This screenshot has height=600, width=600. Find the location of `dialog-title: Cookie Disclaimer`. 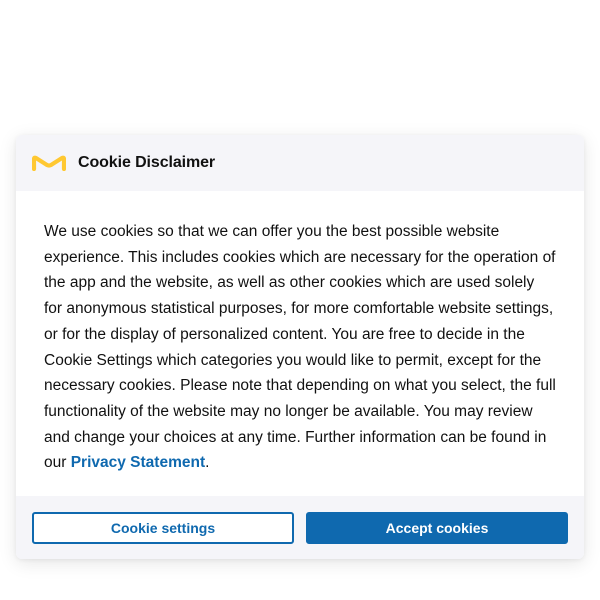

dialog-title: Cookie Disclaimer is located at coordinates (147, 162).